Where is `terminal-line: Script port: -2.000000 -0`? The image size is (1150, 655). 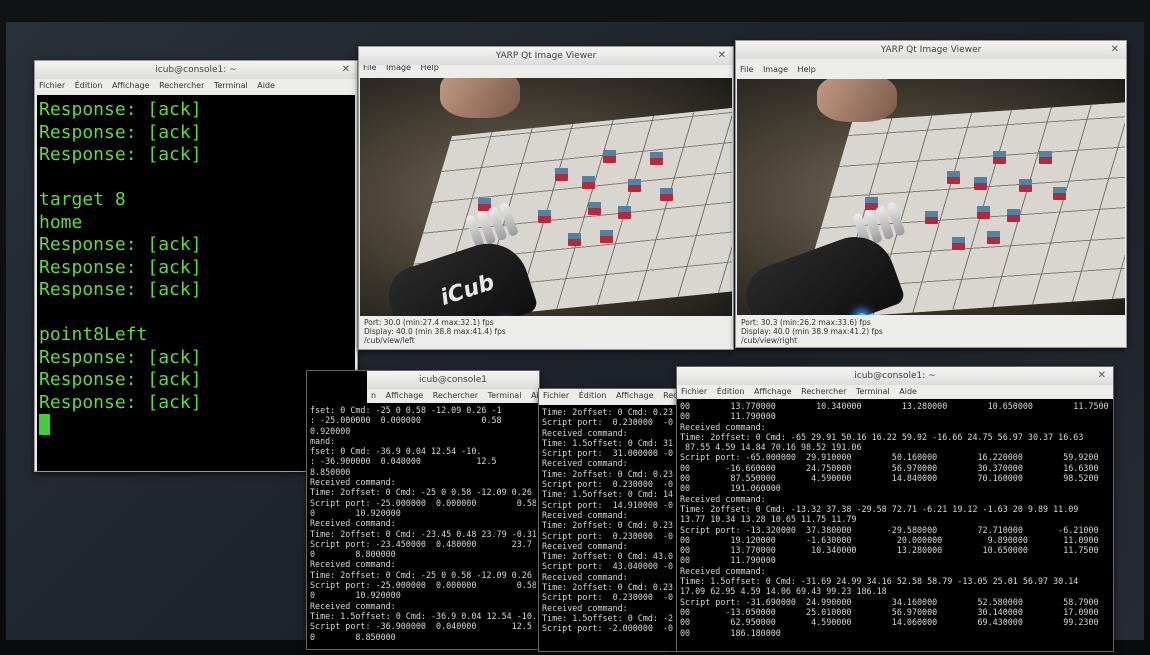
terminal-line: Script port: -2.000000 -0 is located at coordinates (608, 628).